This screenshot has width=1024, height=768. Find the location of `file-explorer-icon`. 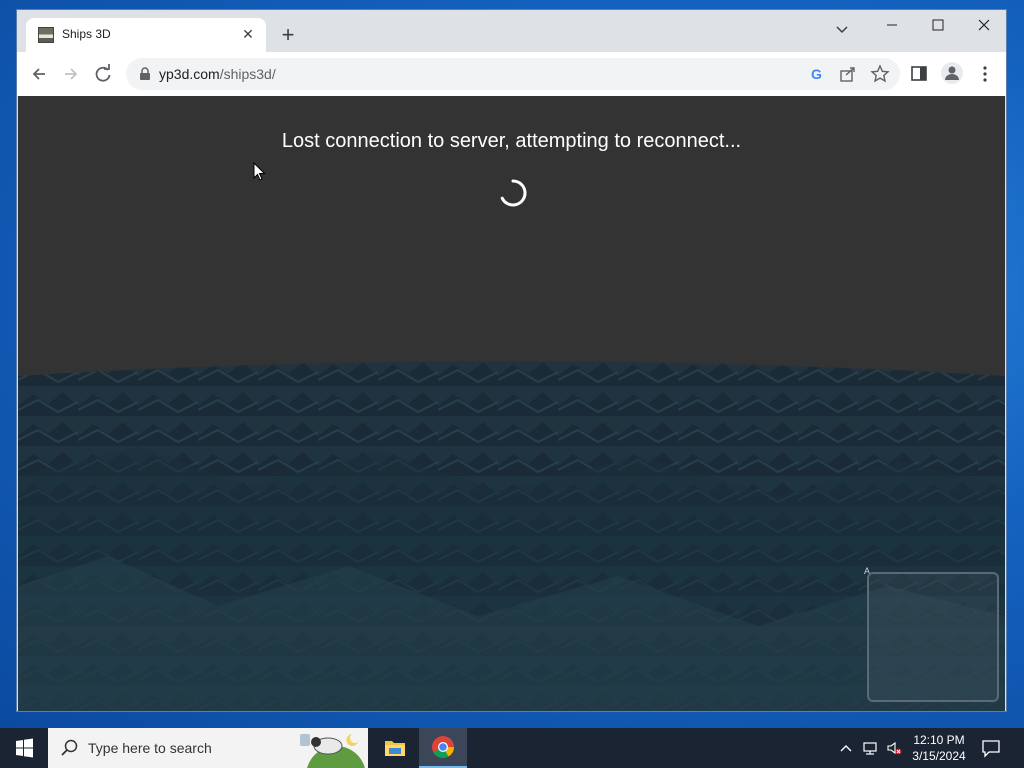

file-explorer-icon is located at coordinates (395, 748).